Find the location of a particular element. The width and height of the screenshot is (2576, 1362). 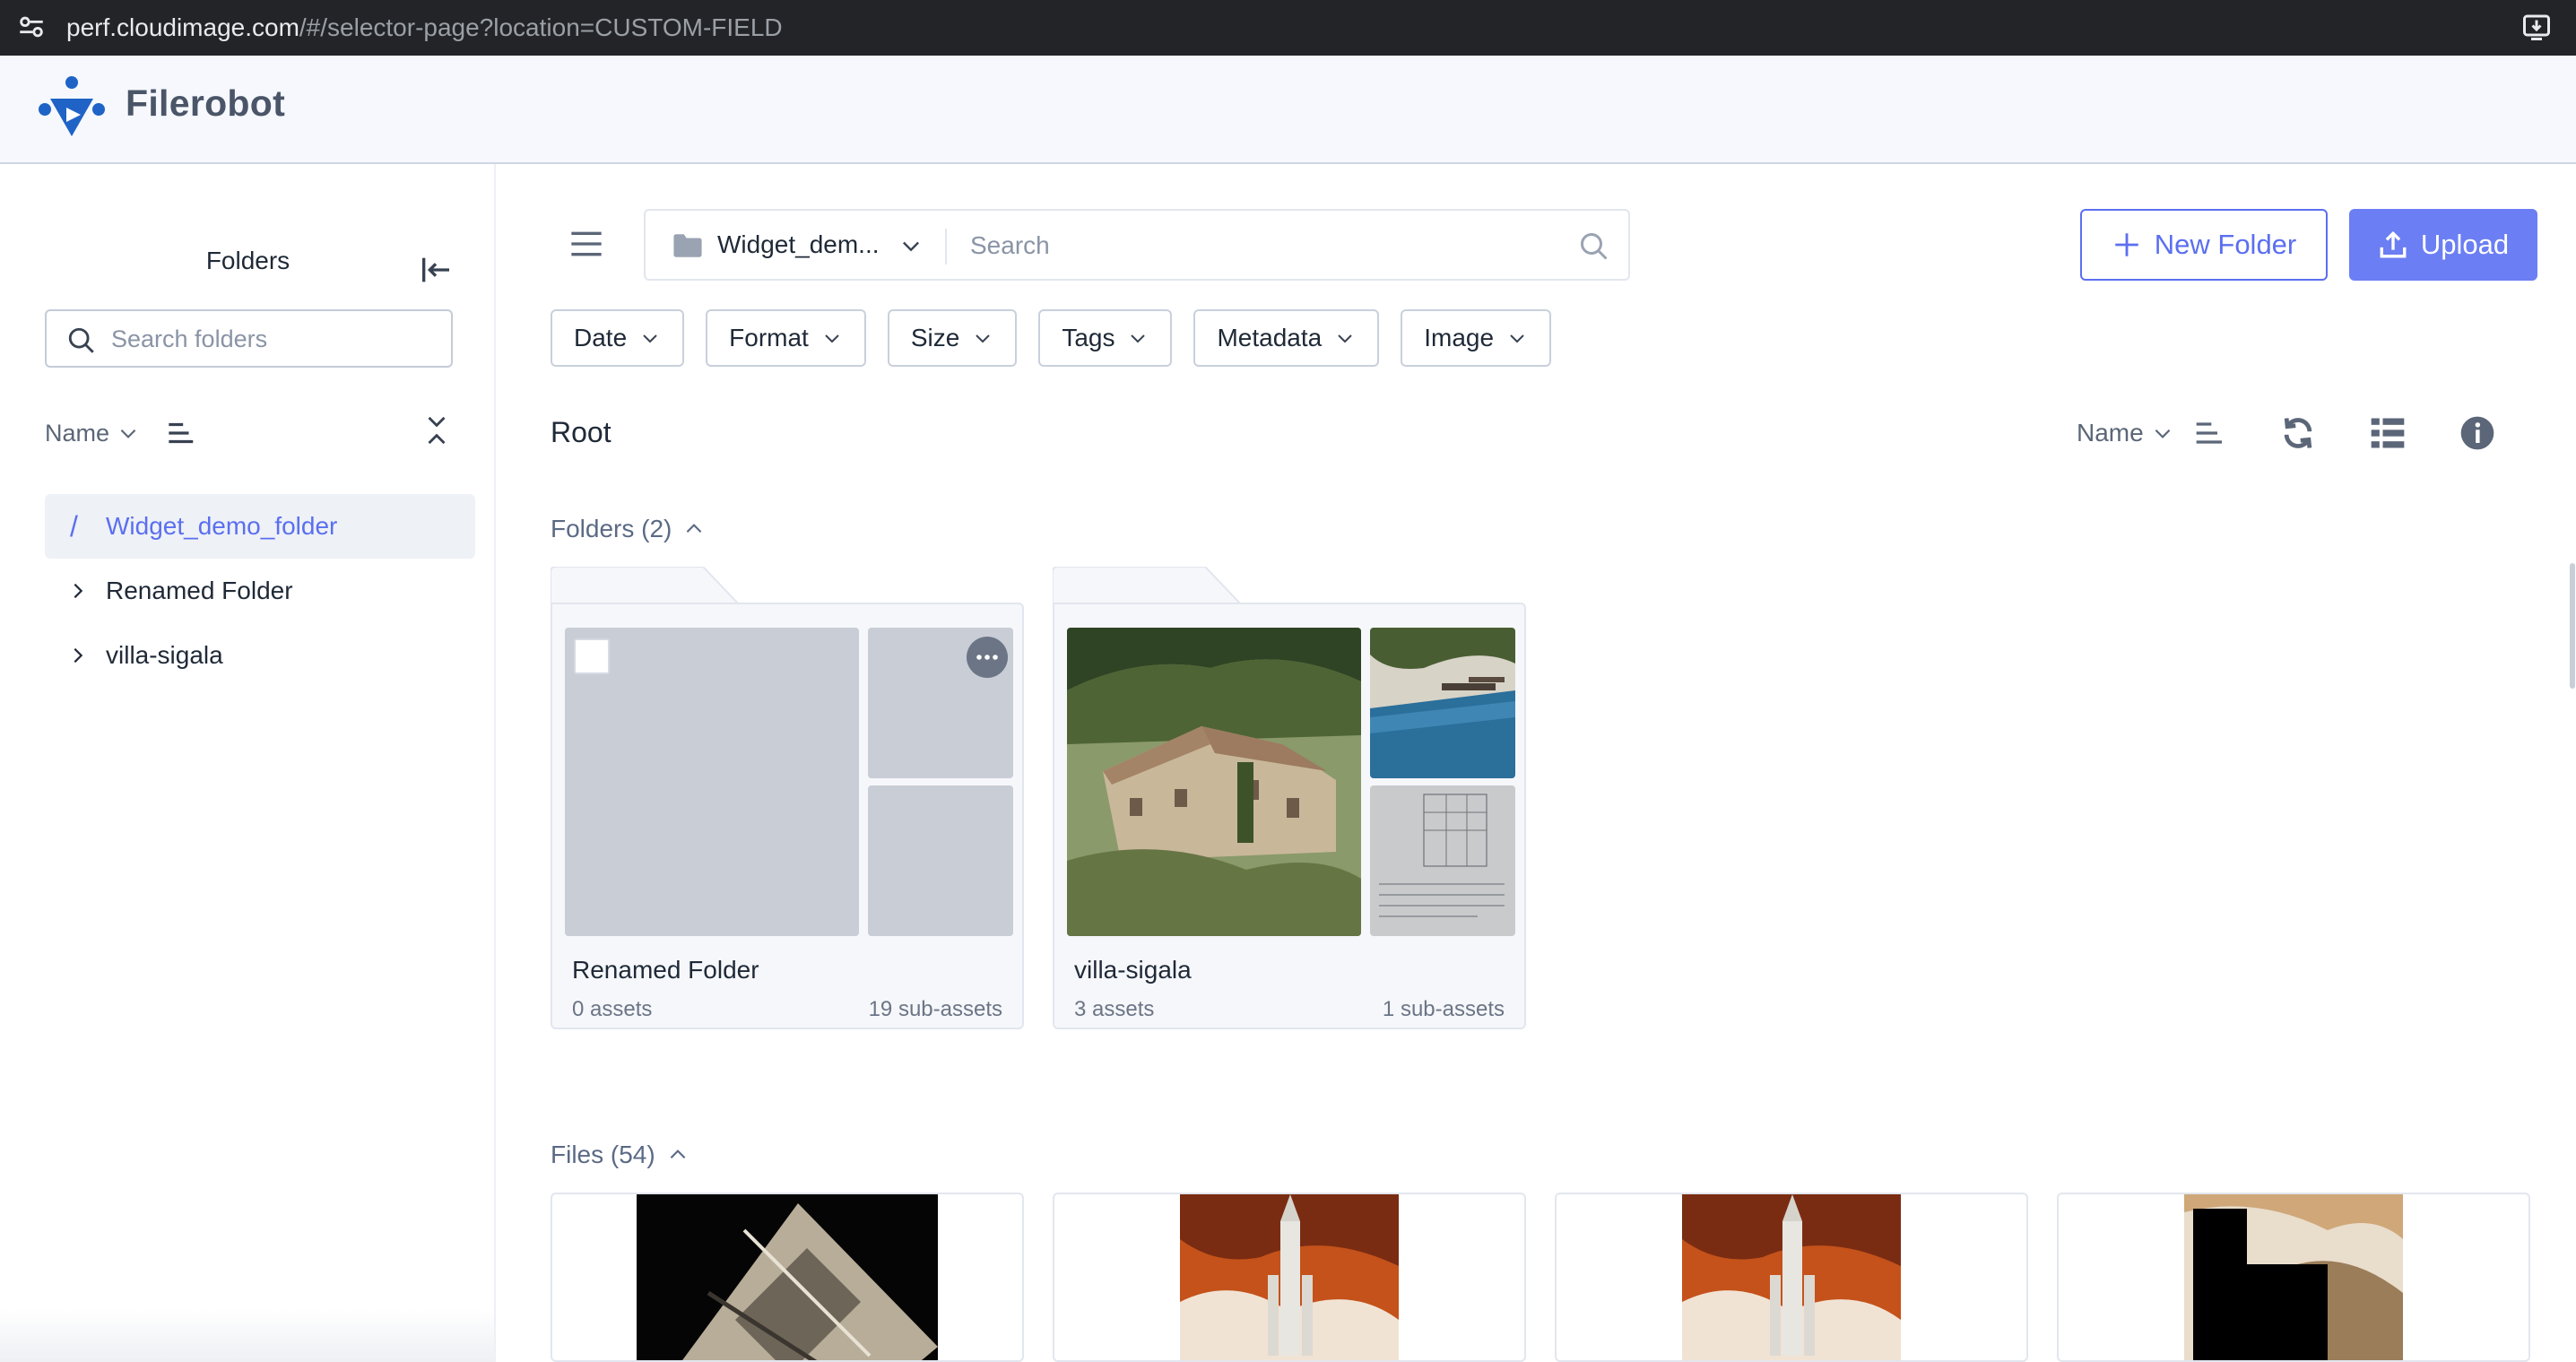

filter-label: Image is located at coordinates (1459, 337).